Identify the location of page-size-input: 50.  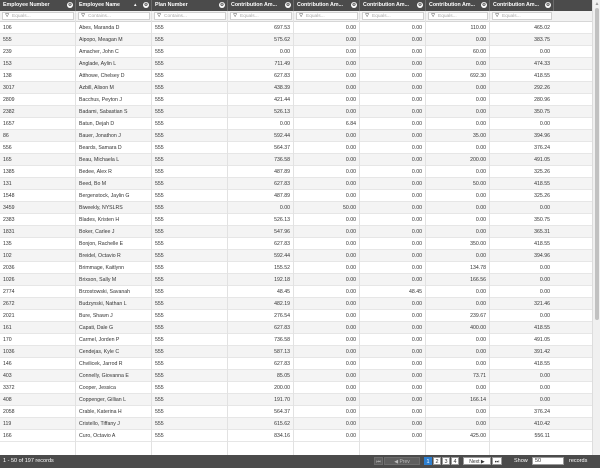
(548, 461).